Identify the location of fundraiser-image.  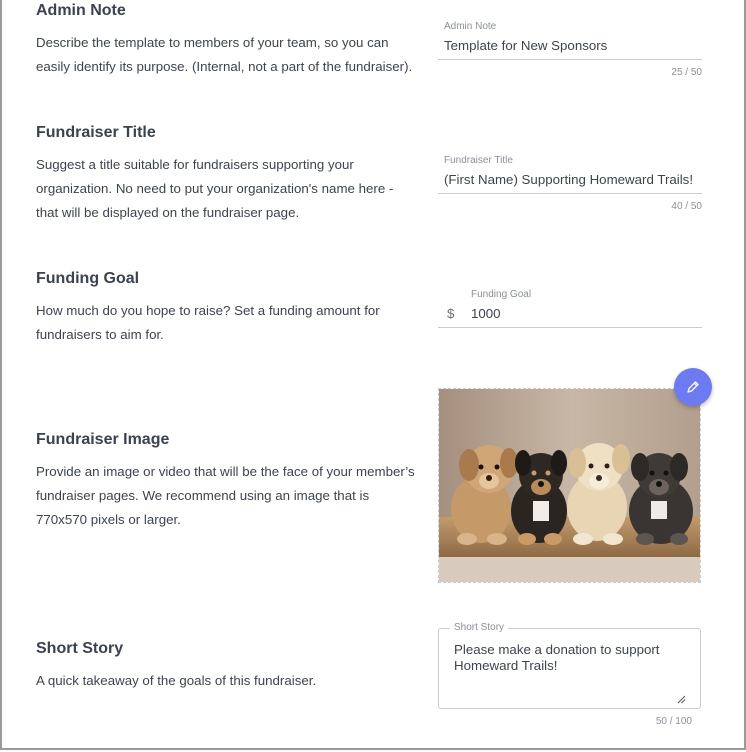
(569, 485).